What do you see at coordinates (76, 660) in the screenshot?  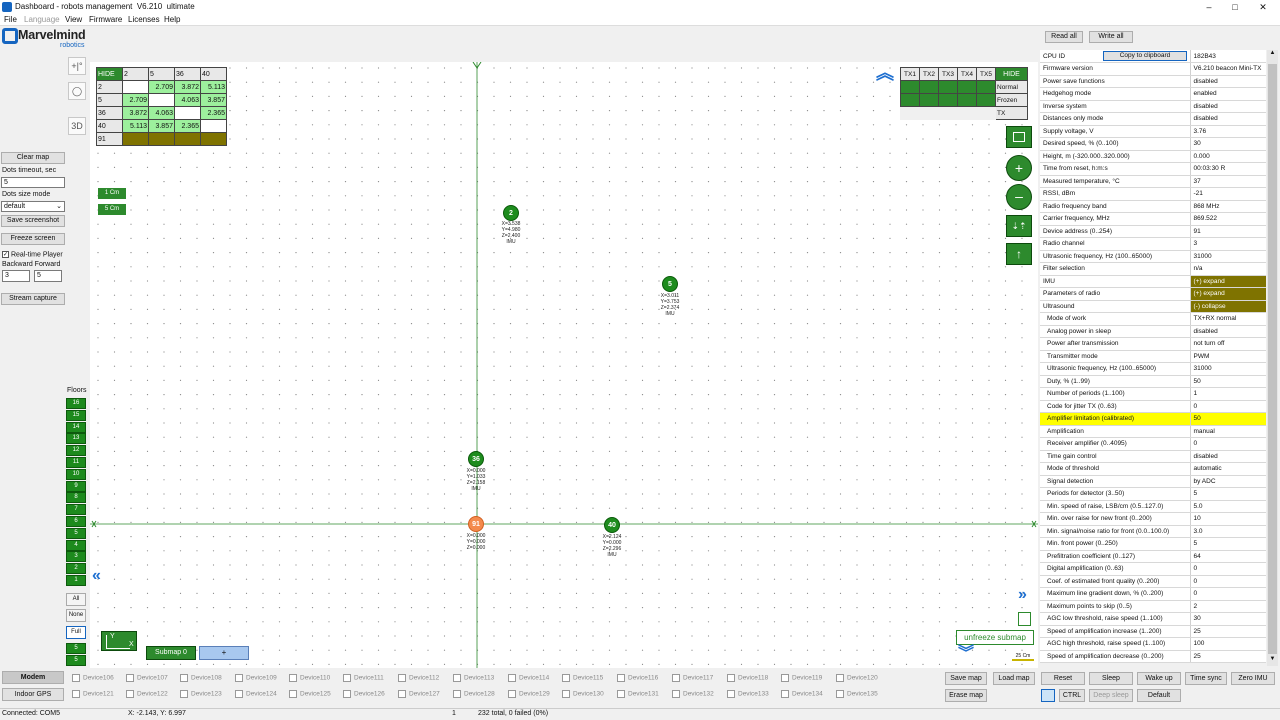 I see `floor-current-2: 5` at bounding box center [76, 660].